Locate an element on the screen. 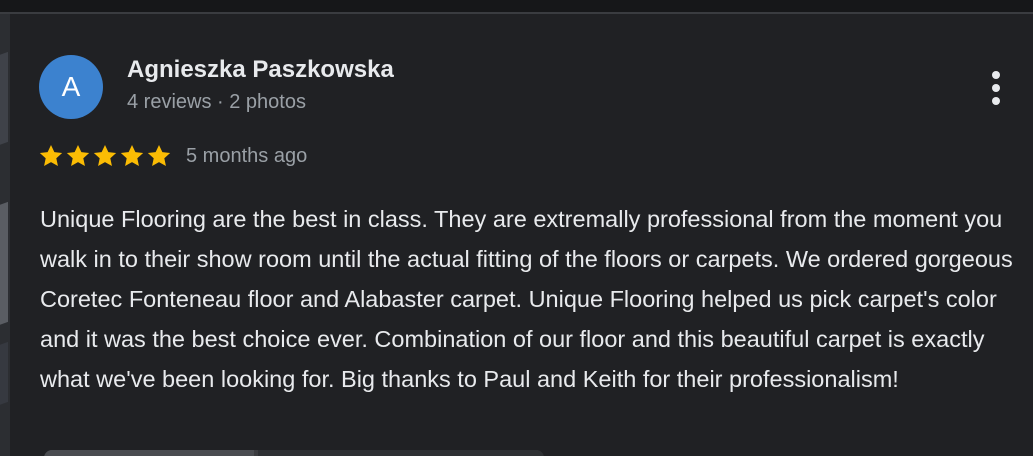 The width and height of the screenshot is (1033, 456). more-options-button is located at coordinates (996, 88).